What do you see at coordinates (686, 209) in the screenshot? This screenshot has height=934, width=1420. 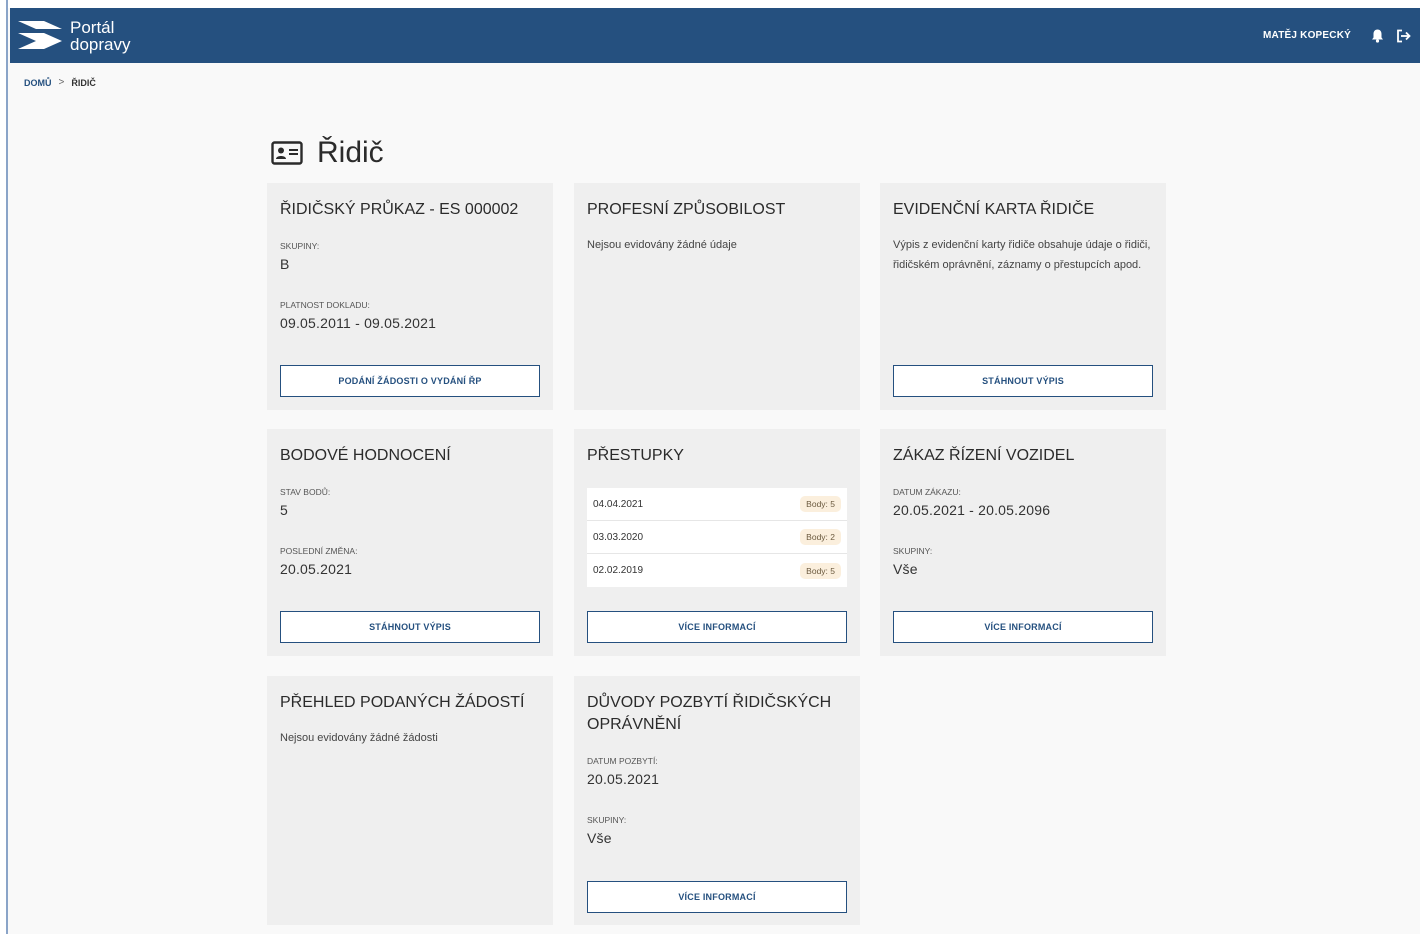 I see `card-title: PROFESNÍ ZPŮSOBILOST` at bounding box center [686, 209].